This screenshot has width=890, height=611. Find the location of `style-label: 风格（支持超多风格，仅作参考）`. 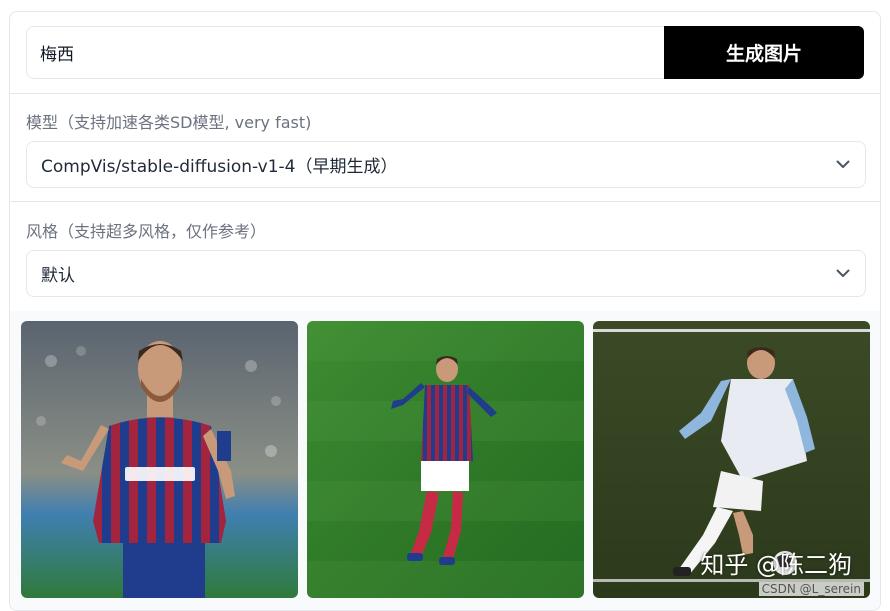

style-label: 风格（支持超多风格，仅作参考） is located at coordinates (146, 231).